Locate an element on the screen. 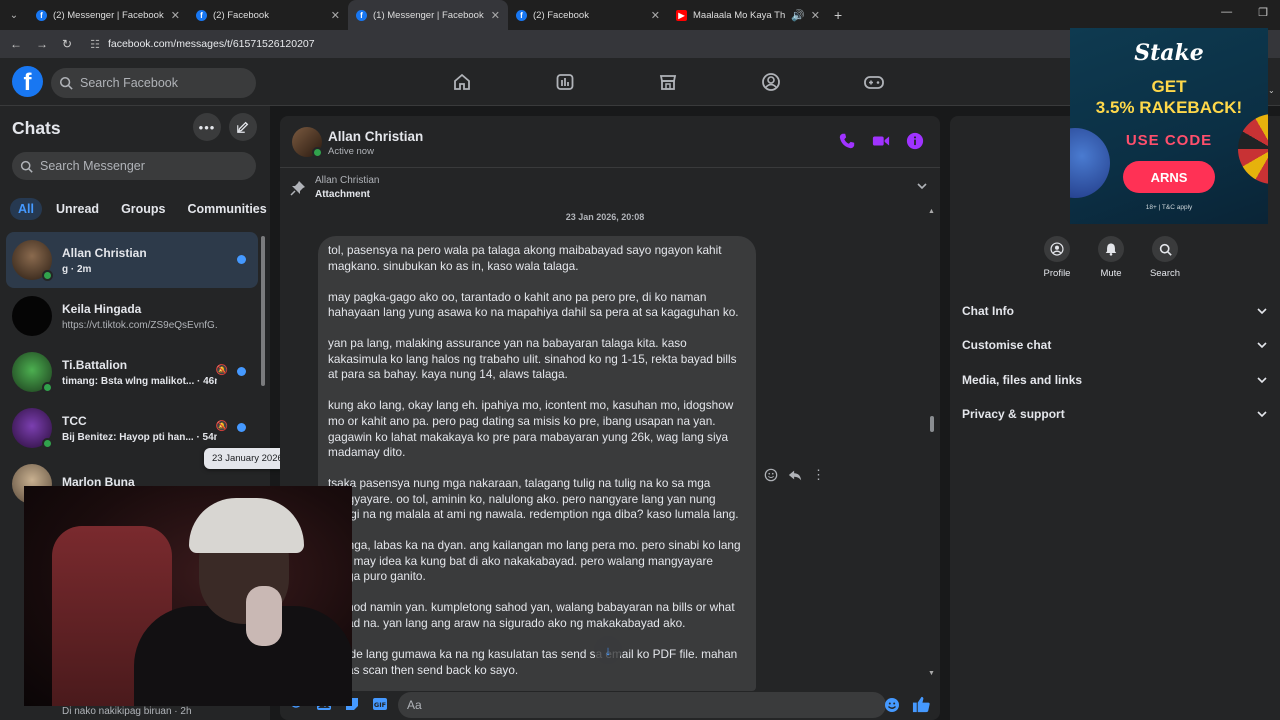 The height and width of the screenshot is (720, 1280). scroll-down-icon: ▼ is located at coordinates (931, 673).